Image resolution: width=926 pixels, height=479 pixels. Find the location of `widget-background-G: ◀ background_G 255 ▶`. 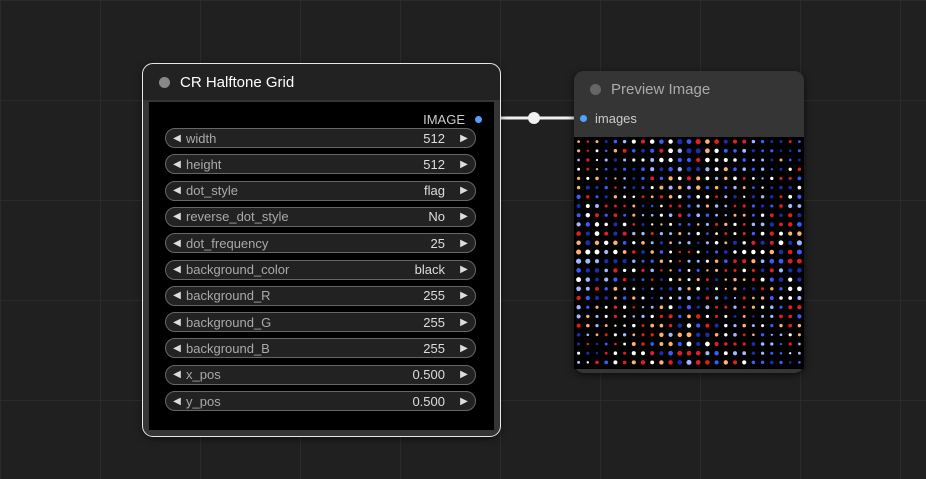

widget-background-G: ◀ background_G 255 ▶ is located at coordinates (320, 322).